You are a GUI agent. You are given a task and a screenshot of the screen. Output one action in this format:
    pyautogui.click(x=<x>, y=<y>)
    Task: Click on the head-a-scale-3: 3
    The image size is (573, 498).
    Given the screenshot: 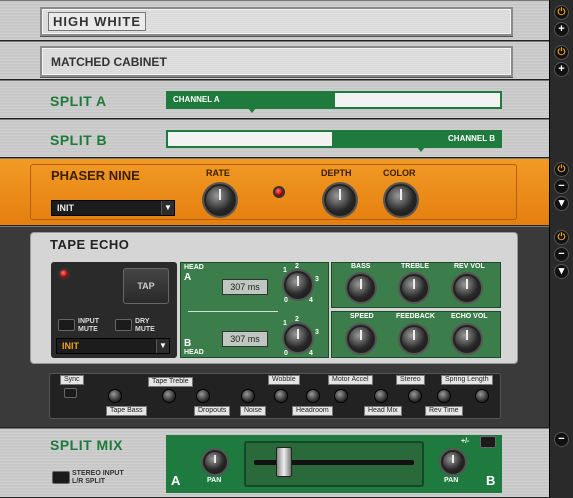 What is the action you would take?
    pyautogui.click(x=317, y=279)
    